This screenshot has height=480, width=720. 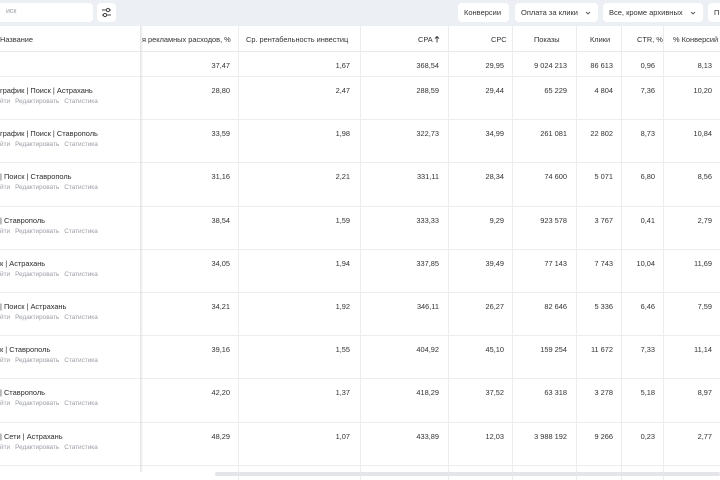 I want to click on cell-ad-spend-share: 33,59, so click(x=221, y=134).